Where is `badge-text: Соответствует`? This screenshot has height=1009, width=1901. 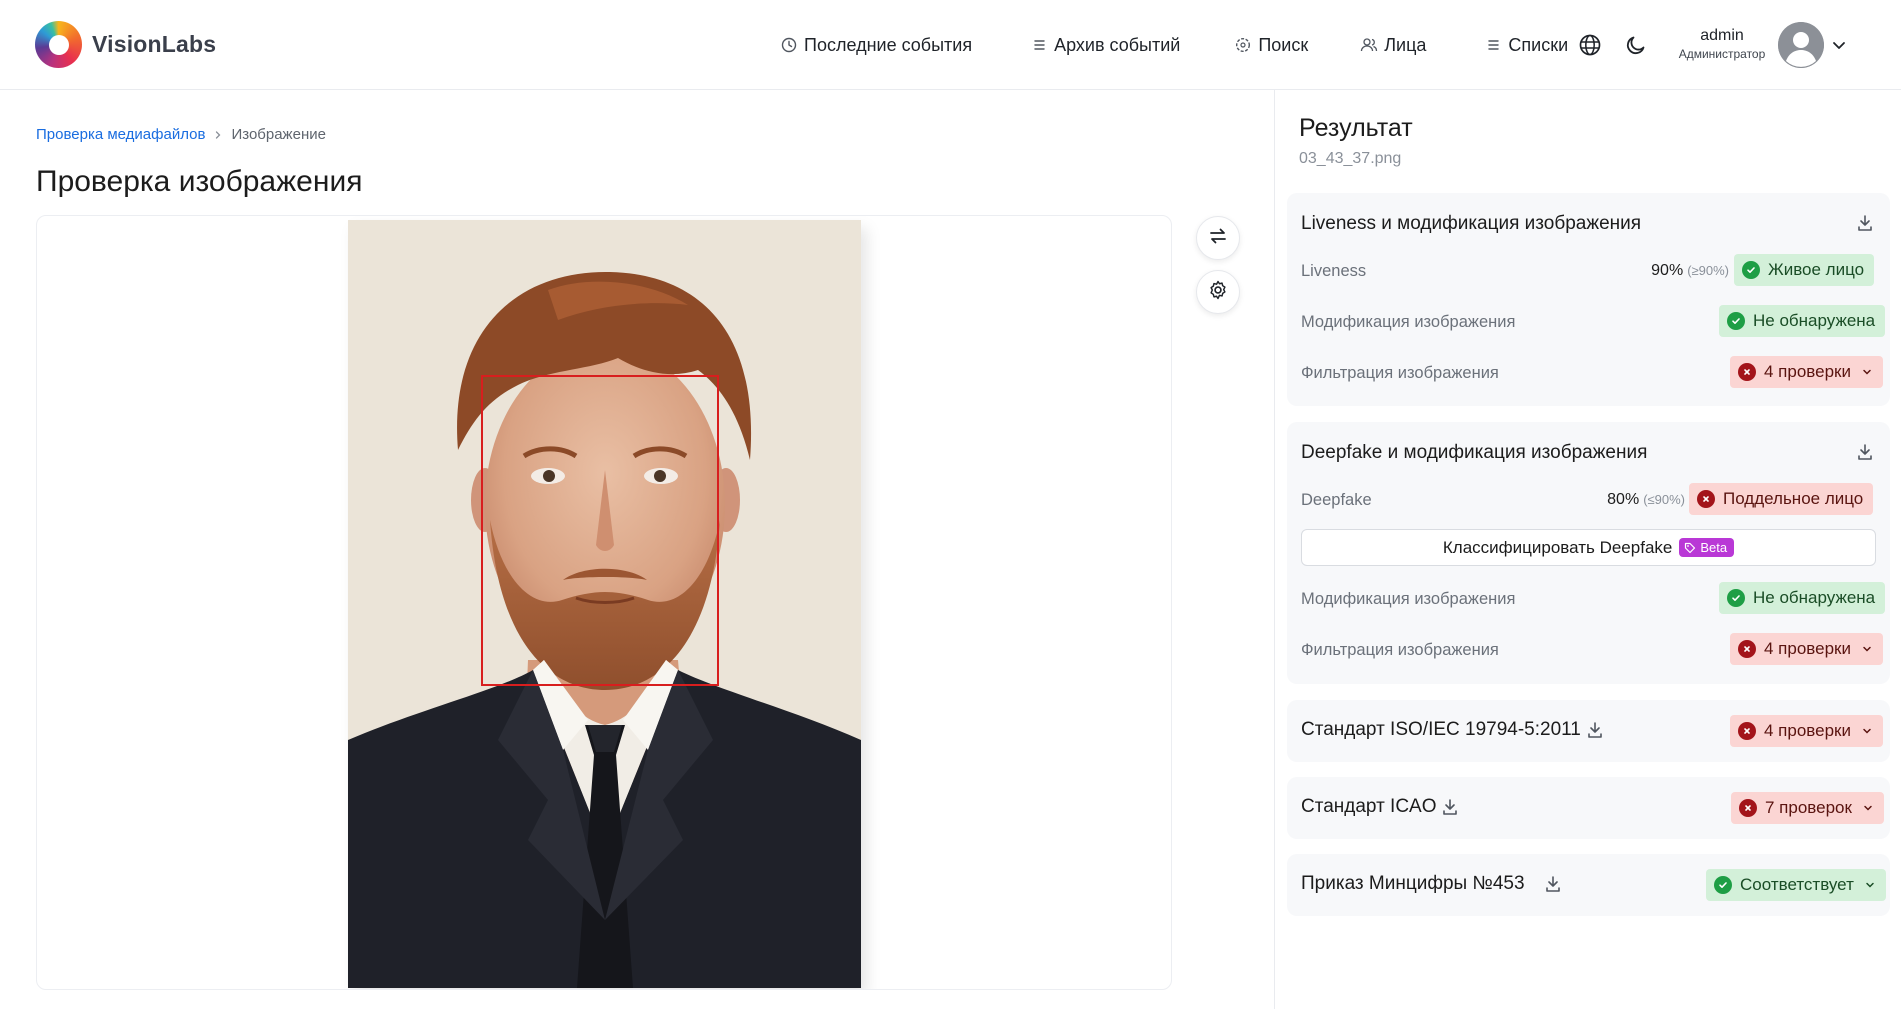 badge-text: Соответствует is located at coordinates (1797, 884).